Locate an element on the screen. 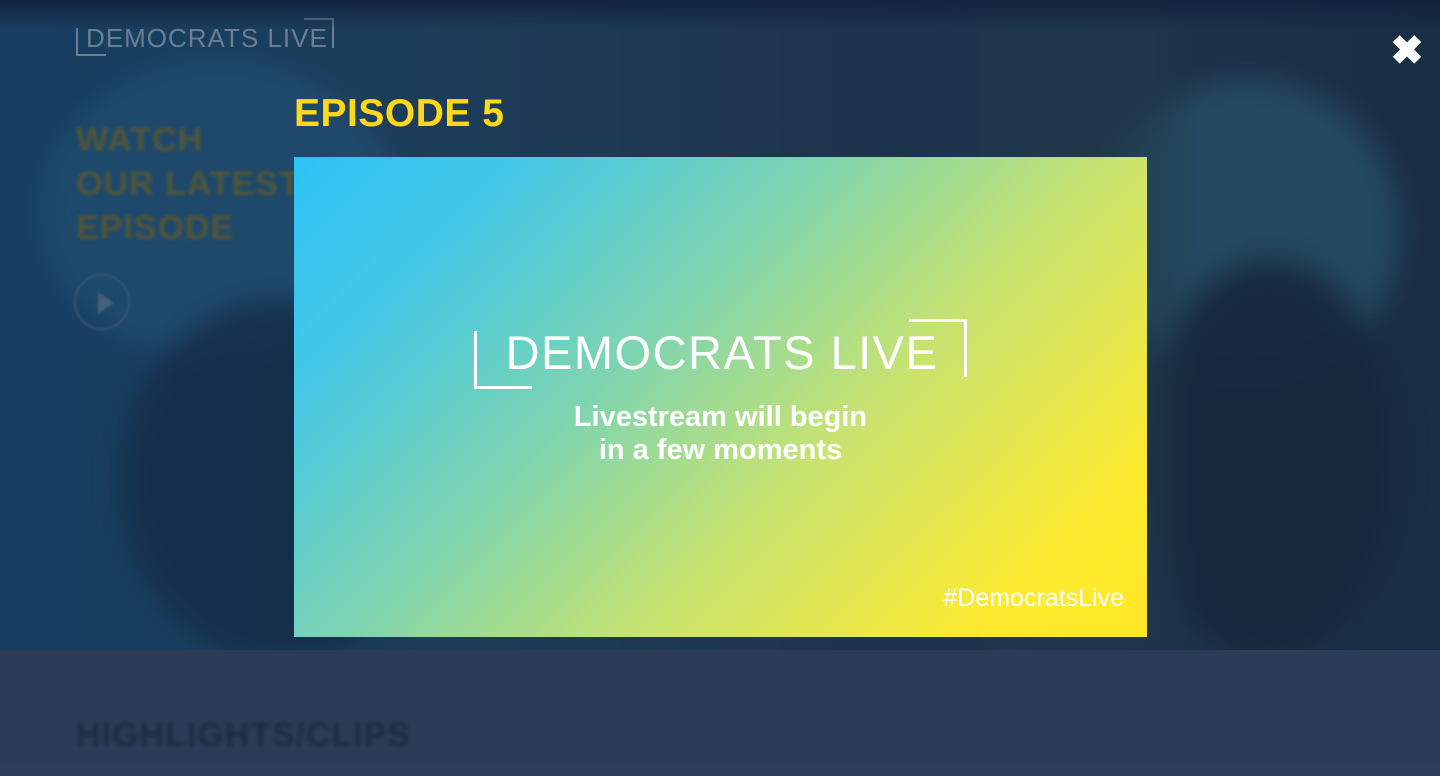  livestream-status: Livestream will begin in a few moments is located at coordinates (720, 434).